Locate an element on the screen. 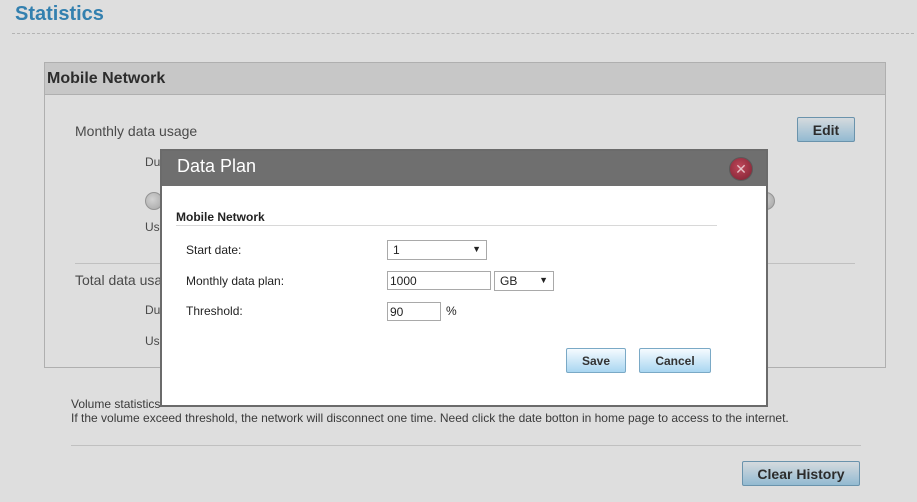 The width and height of the screenshot is (917, 502). save-button: Save is located at coordinates (596, 360).